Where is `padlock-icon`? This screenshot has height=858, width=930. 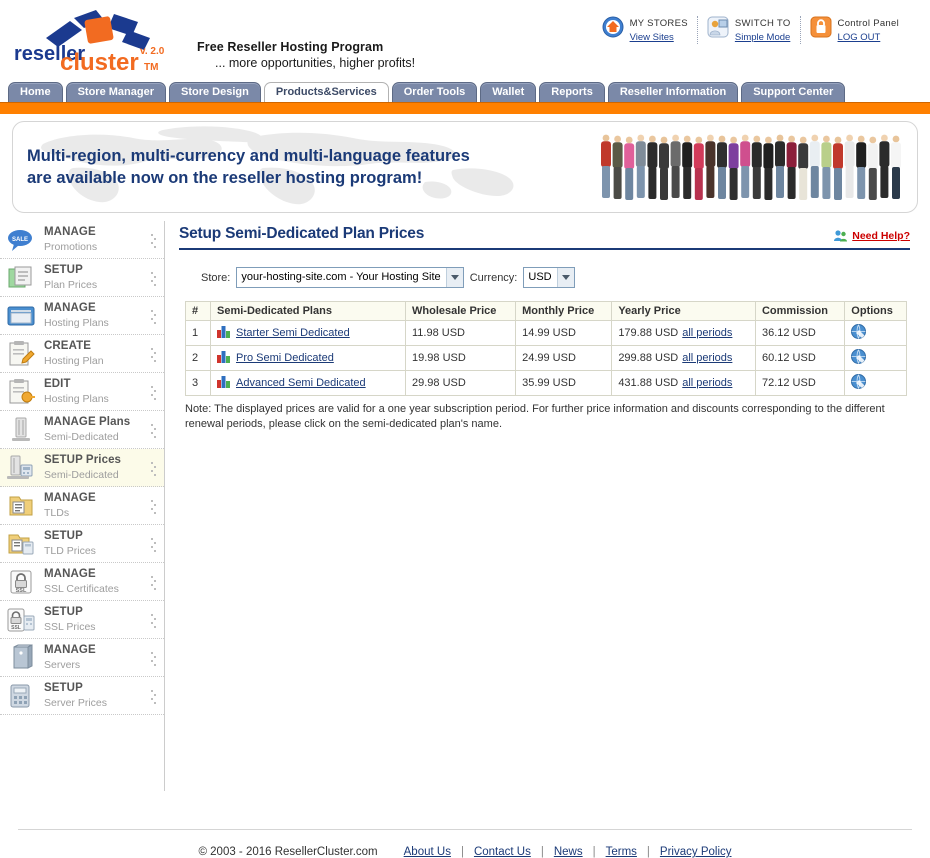
padlock-icon is located at coordinates (821, 27).